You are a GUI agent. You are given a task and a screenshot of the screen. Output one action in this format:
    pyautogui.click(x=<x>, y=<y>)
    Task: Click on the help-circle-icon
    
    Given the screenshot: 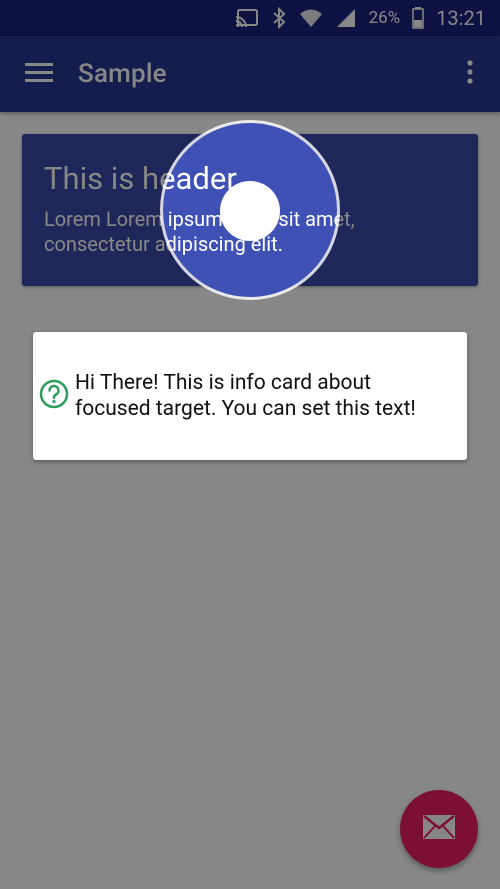 What is the action you would take?
    pyautogui.click(x=54, y=396)
    